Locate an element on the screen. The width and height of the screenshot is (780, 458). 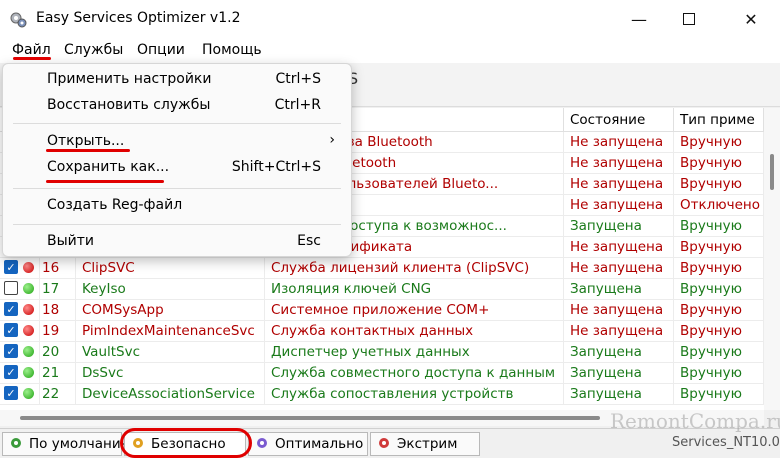
menu-options: Опции is located at coordinates (161, 50).